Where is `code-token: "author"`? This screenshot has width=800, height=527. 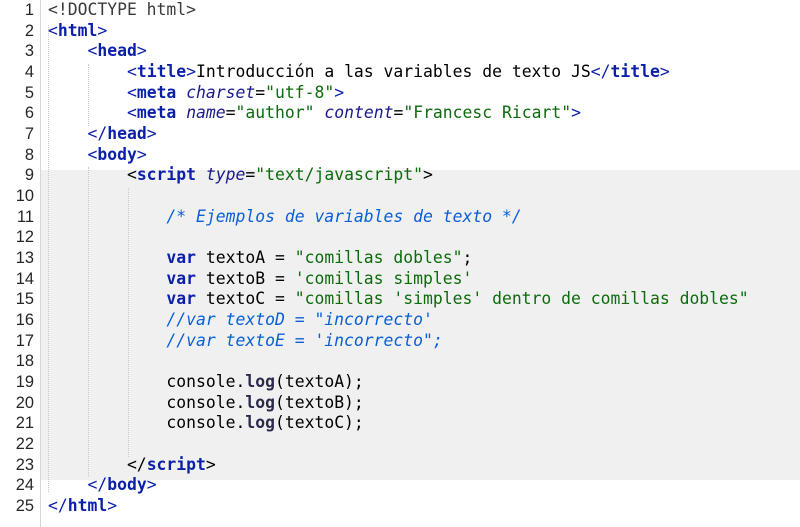 code-token: "author" is located at coordinates (275, 113).